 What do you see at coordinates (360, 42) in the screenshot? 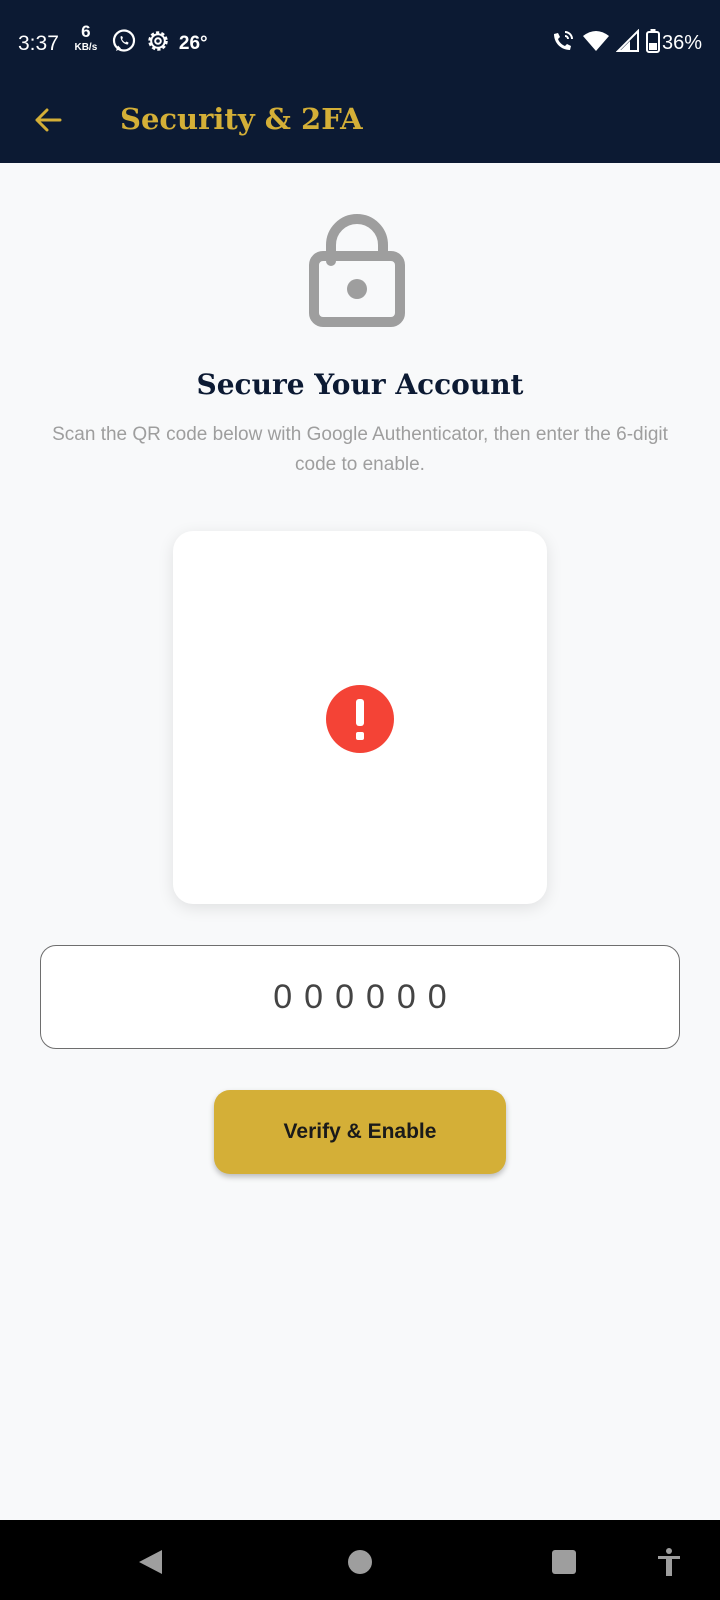
I see `status-bar: 3:37 6 KB/s 26° 36%` at bounding box center [360, 42].